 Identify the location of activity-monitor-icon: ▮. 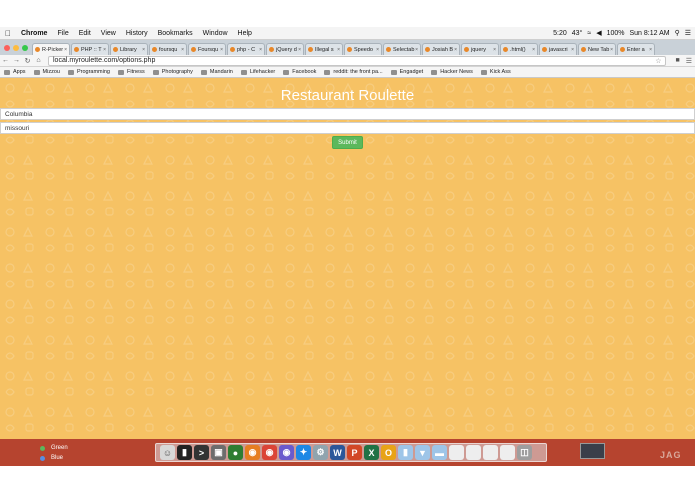
(184, 452).